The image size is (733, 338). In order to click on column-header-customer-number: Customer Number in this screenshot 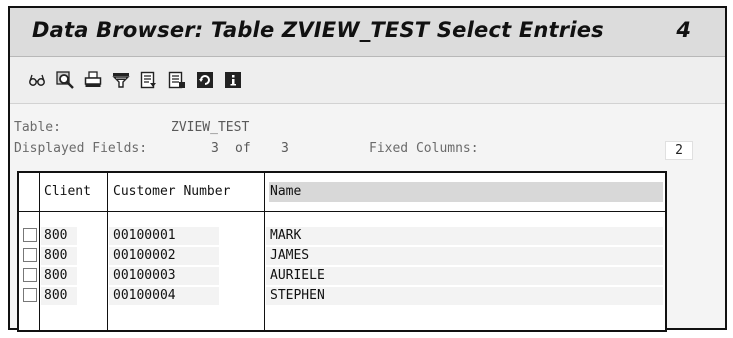, I will do `click(171, 192)`.